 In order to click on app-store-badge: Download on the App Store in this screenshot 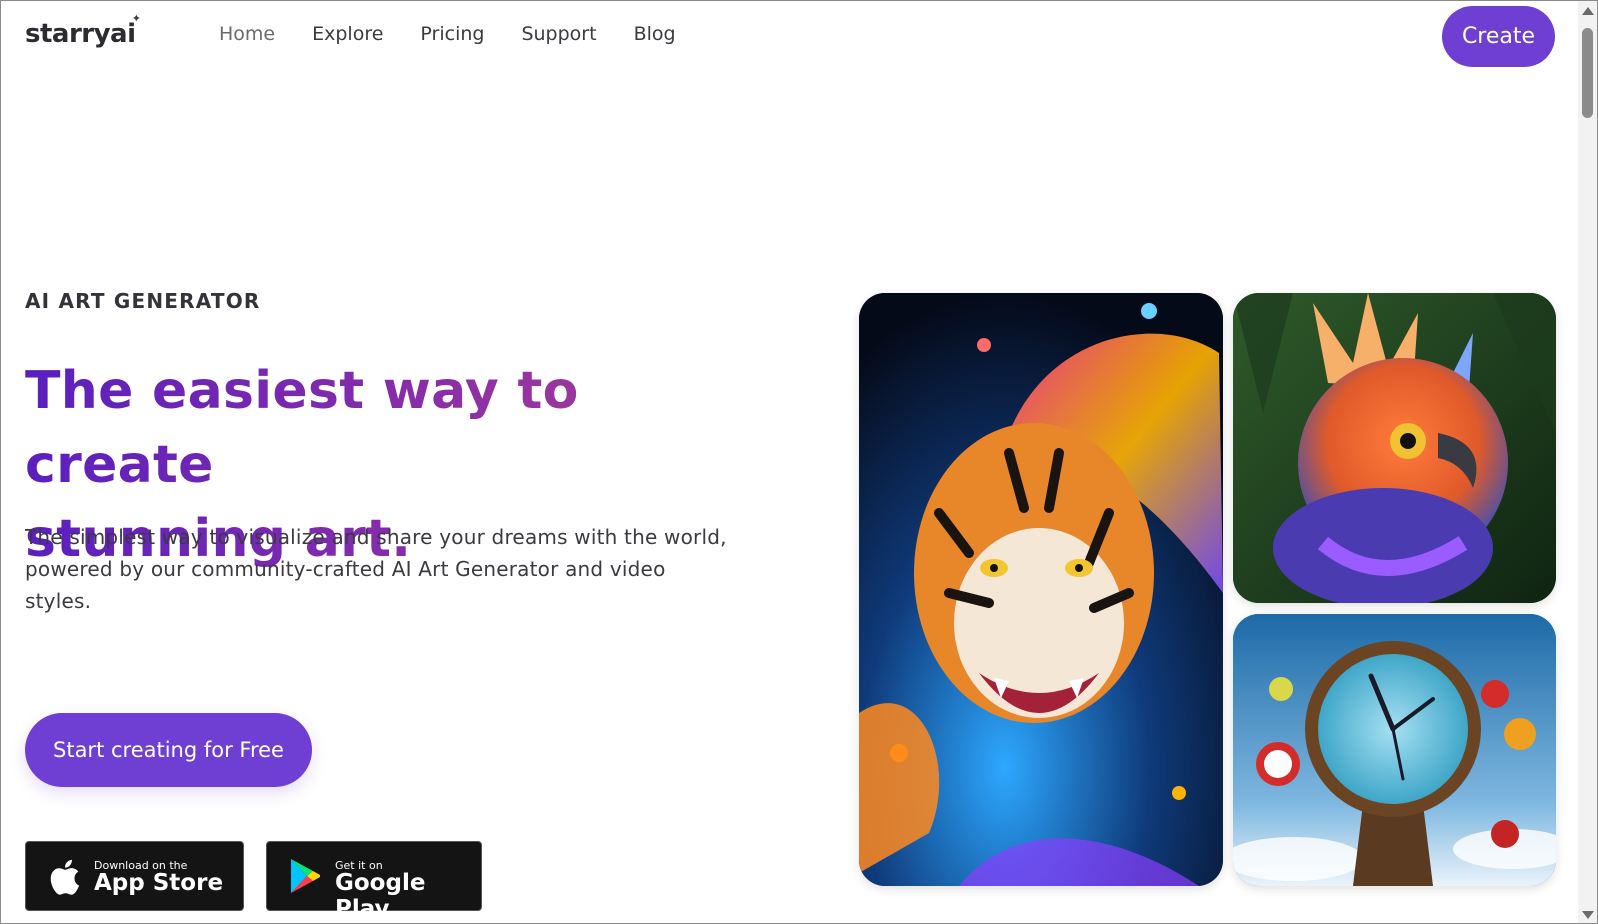, I will do `click(134, 876)`.